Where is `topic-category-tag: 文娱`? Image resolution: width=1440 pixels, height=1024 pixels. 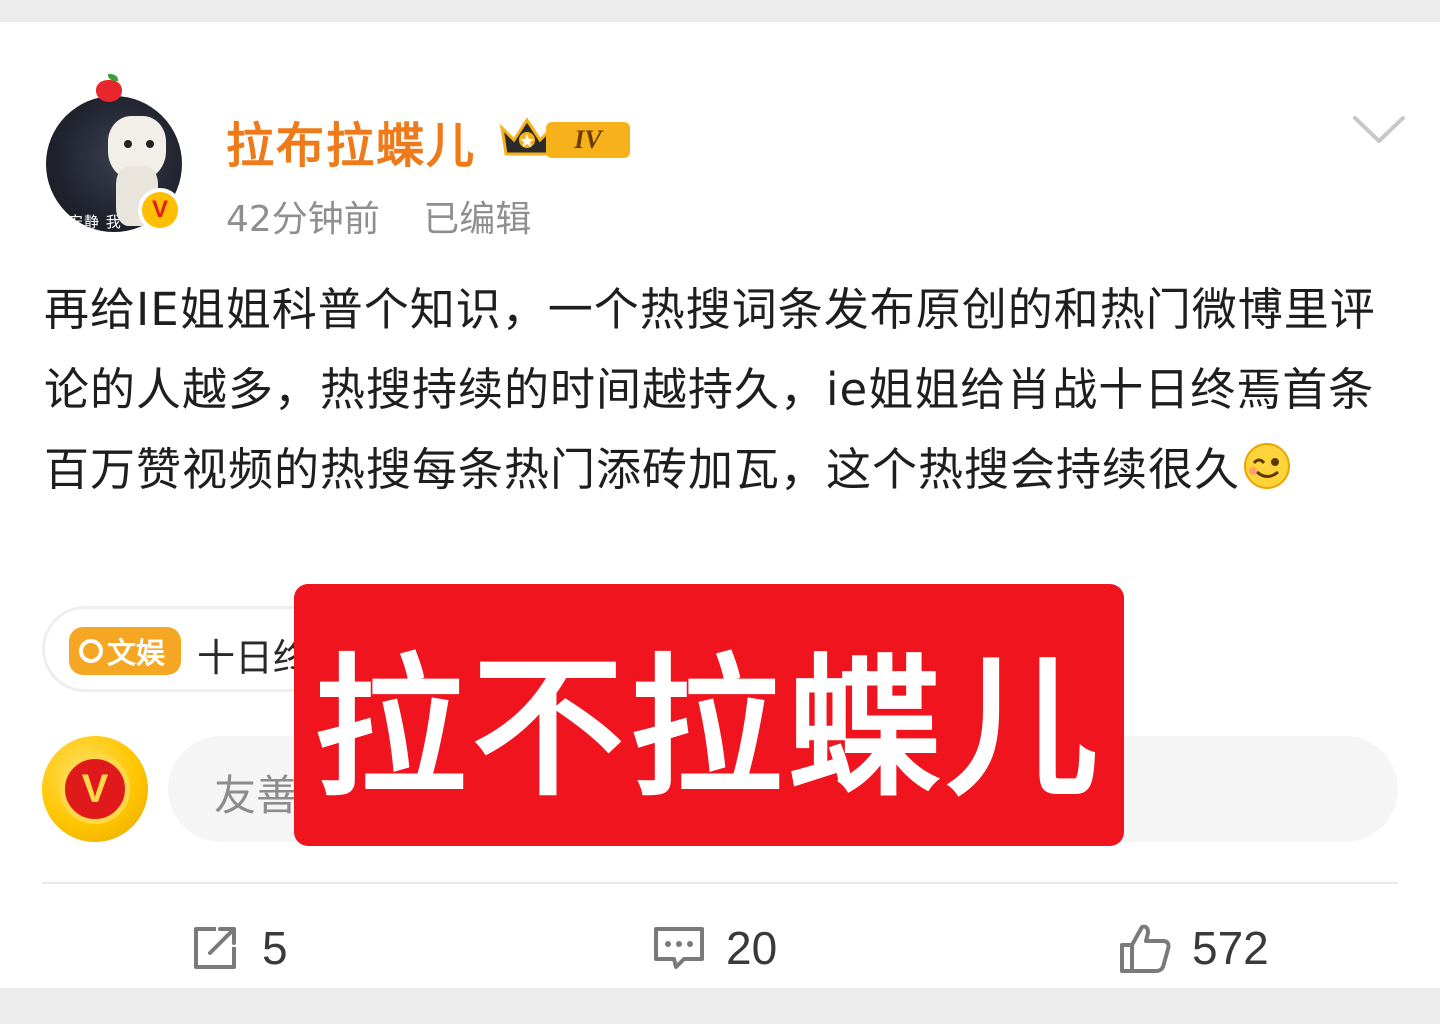
topic-category-tag: 文娱 is located at coordinates (125, 651).